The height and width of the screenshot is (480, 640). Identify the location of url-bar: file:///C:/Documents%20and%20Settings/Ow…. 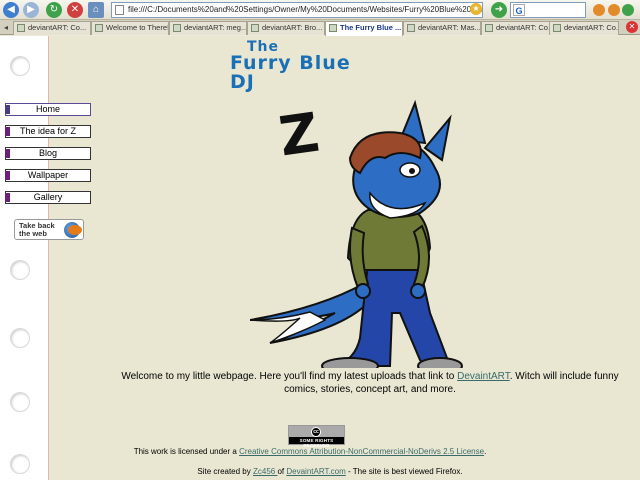
(297, 10).